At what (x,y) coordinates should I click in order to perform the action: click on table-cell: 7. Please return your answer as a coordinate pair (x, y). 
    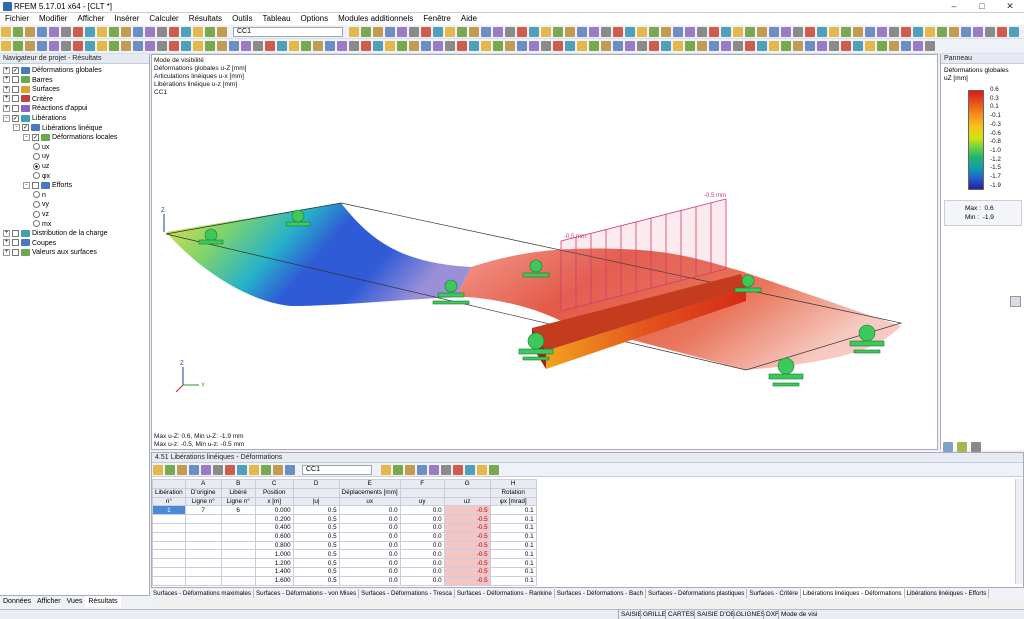
    Looking at the image, I should click on (203, 510).